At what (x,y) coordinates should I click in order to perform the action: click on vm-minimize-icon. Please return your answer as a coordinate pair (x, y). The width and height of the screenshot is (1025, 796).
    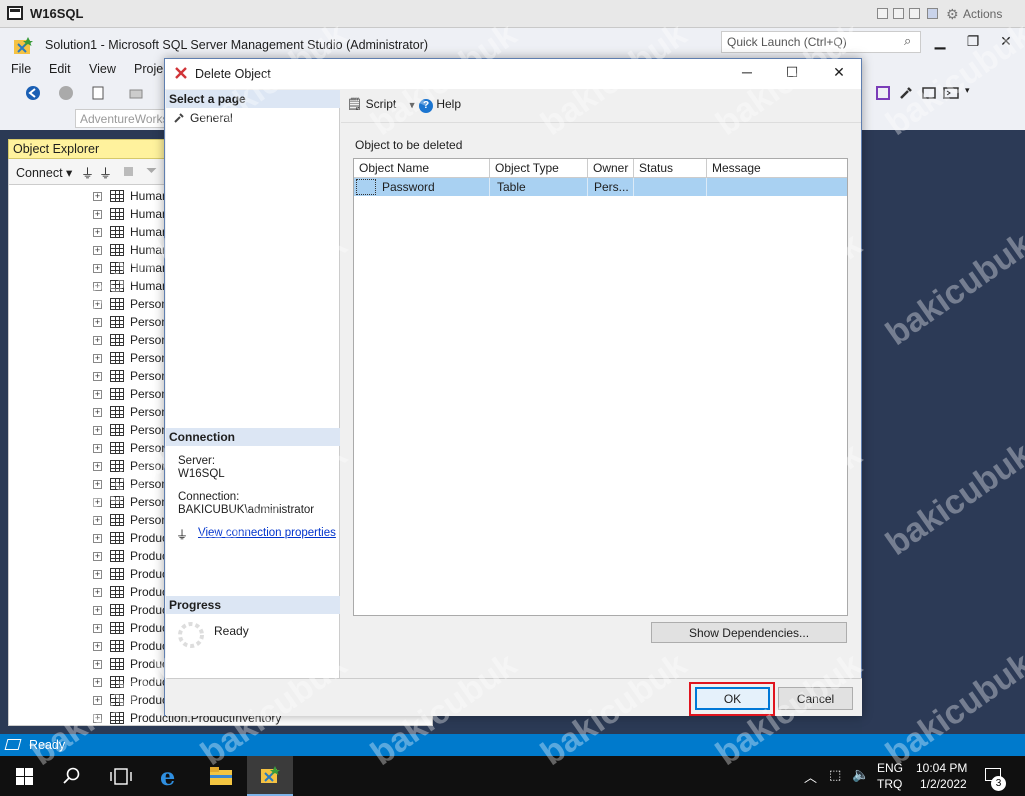
    Looking at the image, I should click on (882, 13).